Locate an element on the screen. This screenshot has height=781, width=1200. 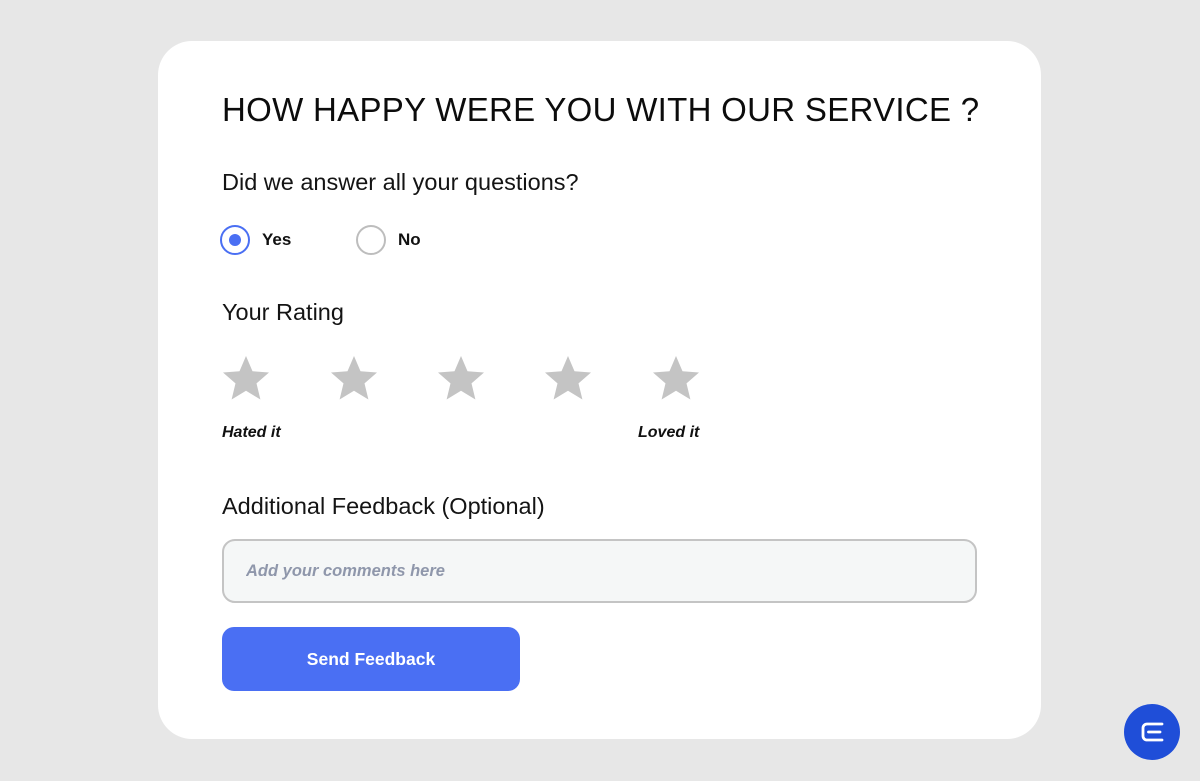
survey-title: HOW HAPPY WERE YOU WITH OUR SERVICE ? is located at coordinates (601, 109).